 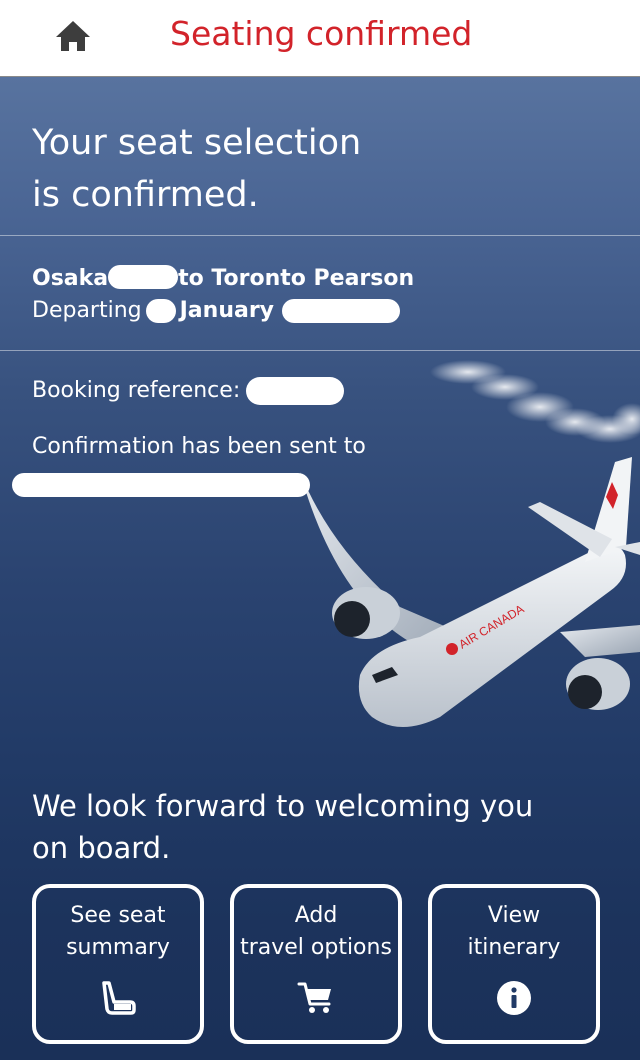 I want to click on confirmation-headline: Your seat selection is confirmed., so click(x=196, y=169).